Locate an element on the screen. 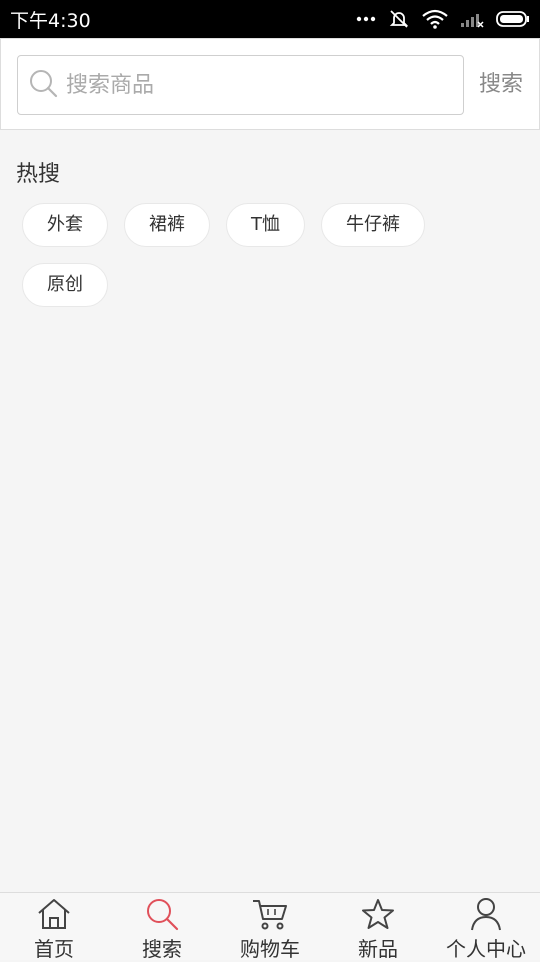  star-icon is located at coordinates (378, 914).